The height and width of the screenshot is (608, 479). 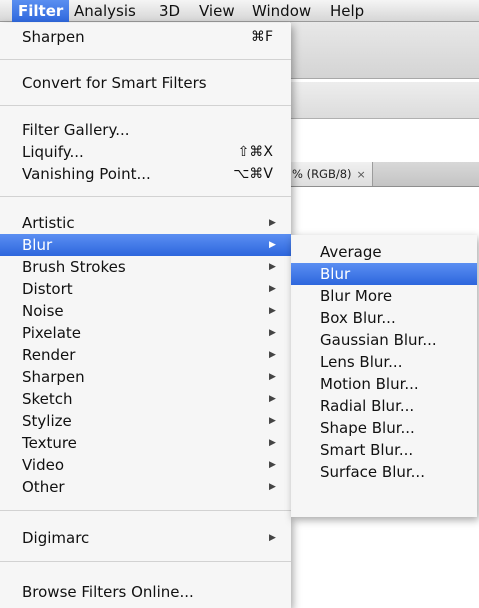 I want to click on menubar-item-window: Window, so click(x=281, y=11).